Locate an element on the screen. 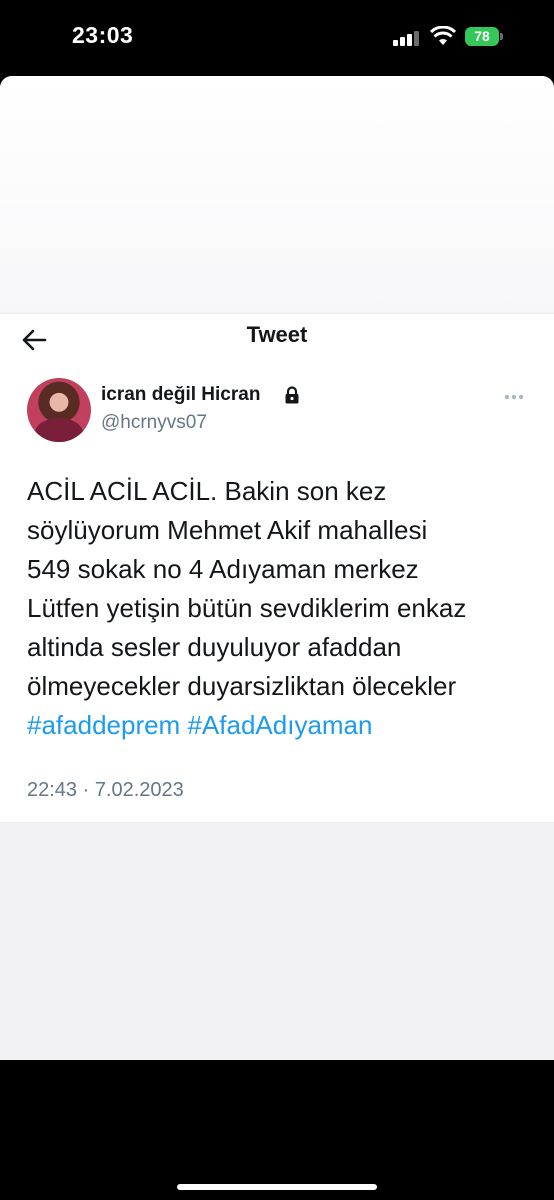  tweet-line: ACİL ACİL ACİL. Bakin son kez is located at coordinates (207, 491).